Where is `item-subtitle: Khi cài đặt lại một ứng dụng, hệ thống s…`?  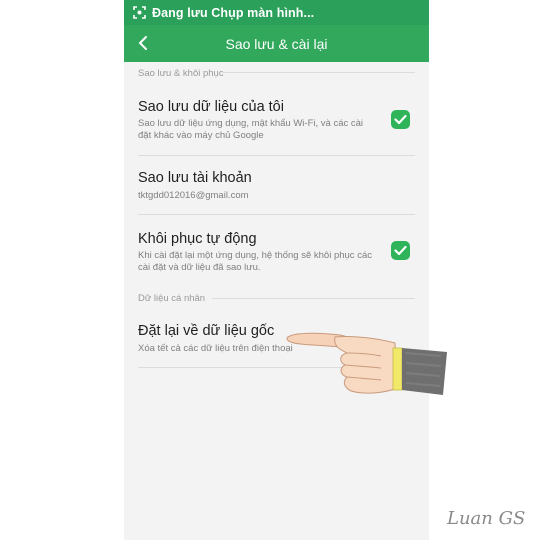 item-subtitle: Khi cài đặt lại một ứng dụng, hệ thống s… is located at coordinates (255, 261).